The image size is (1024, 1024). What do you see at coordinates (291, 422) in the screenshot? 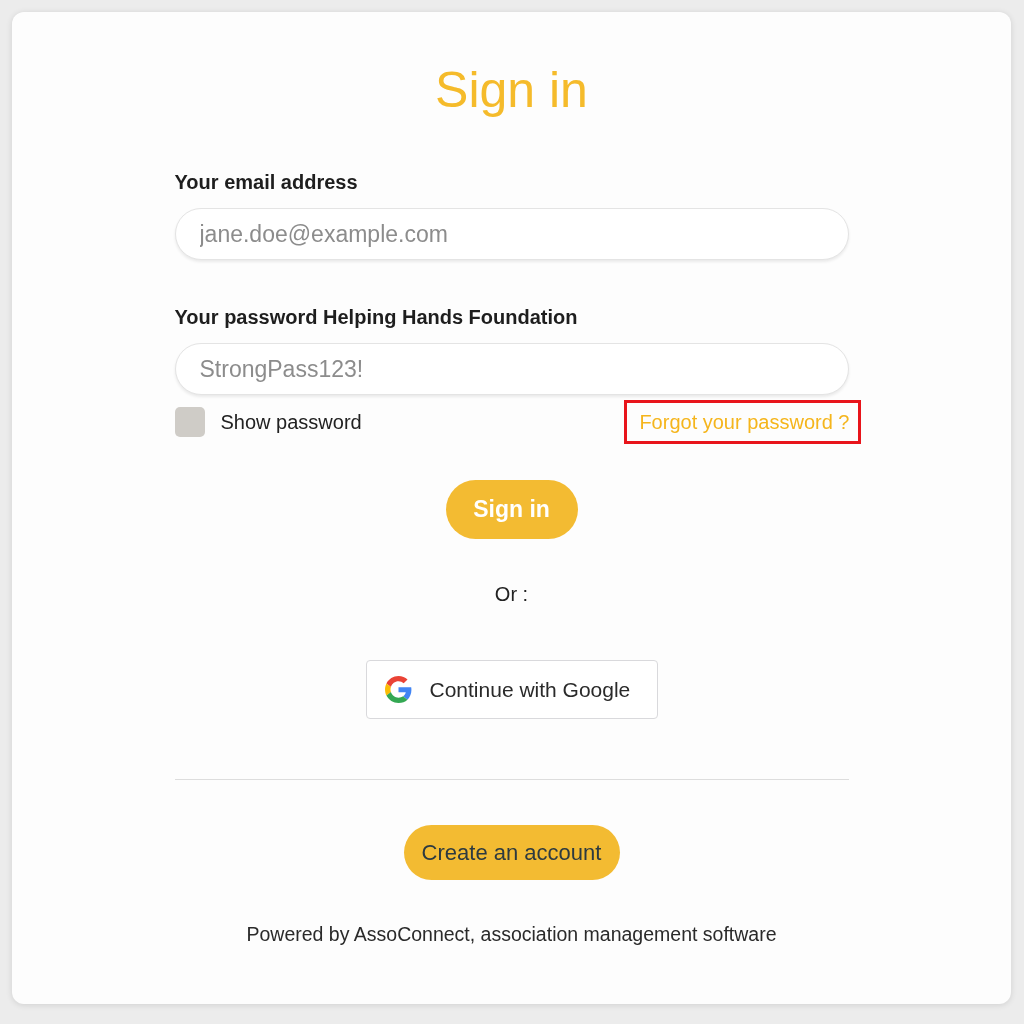
I see `show-password-label: Show password` at bounding box center [291, 422].